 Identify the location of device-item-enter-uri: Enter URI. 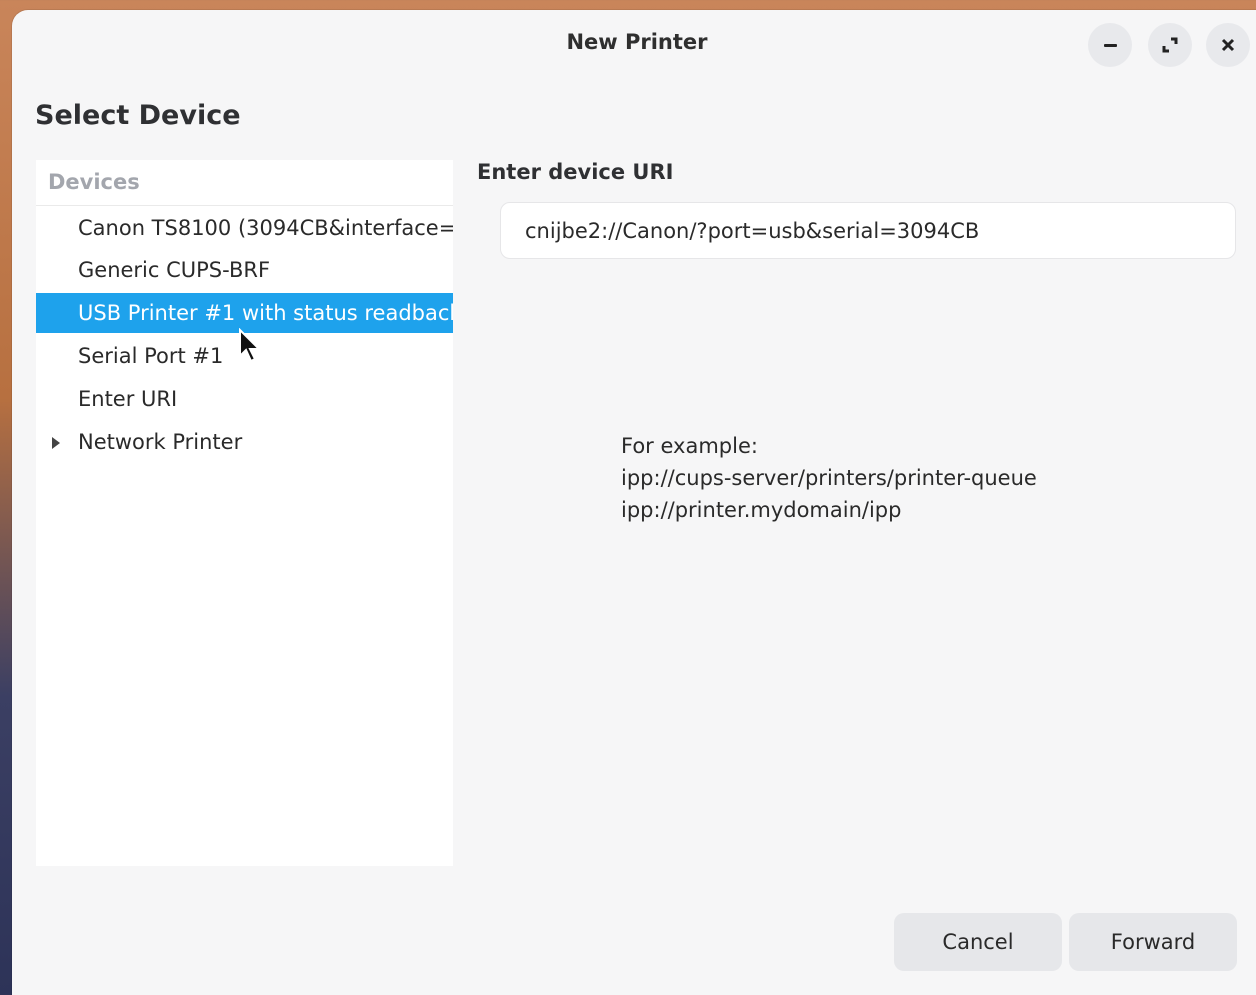
(244, 399).